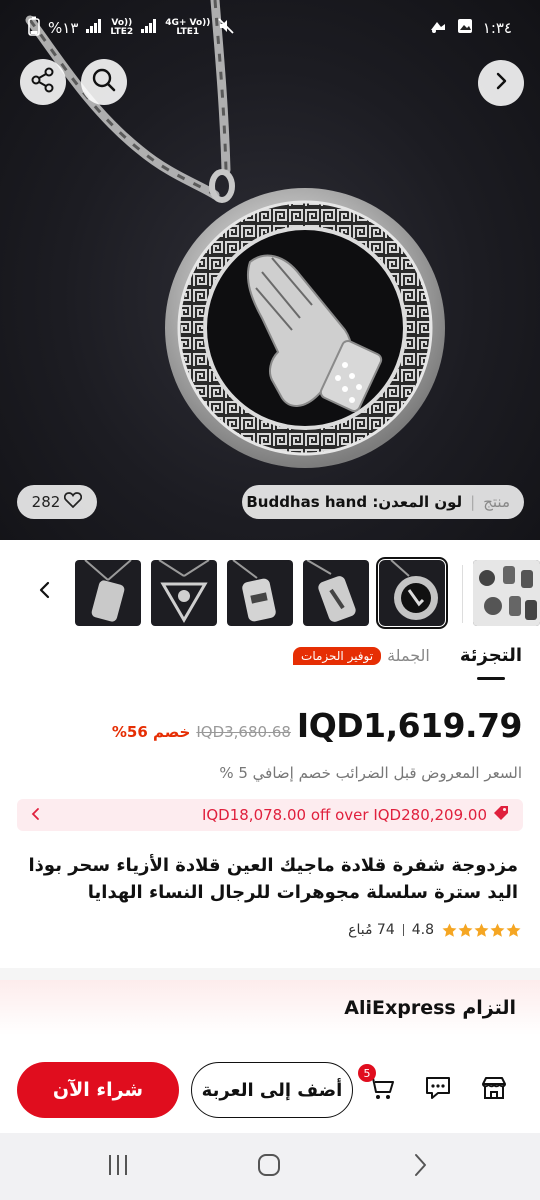 Image resolution: width=540 pixels, height=1200 pixels. I want to click on thumbnail-item-selected, so click(412, 593).